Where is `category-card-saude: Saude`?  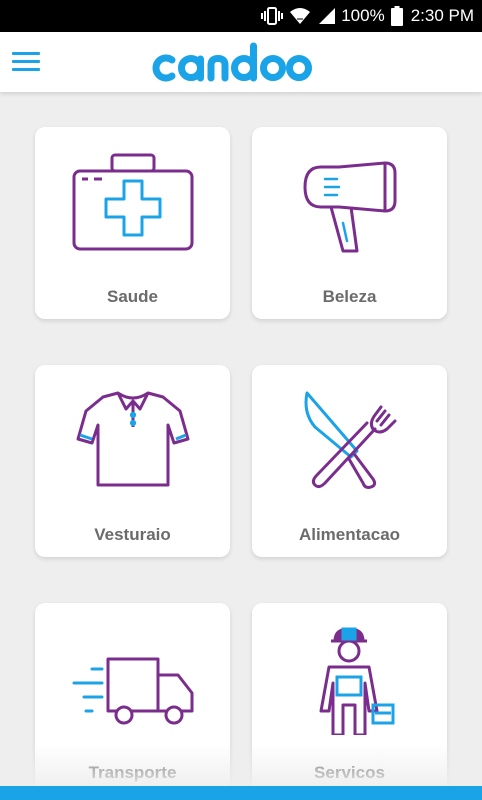
category-card-saude: Saude is located at coordinates (132, 223).